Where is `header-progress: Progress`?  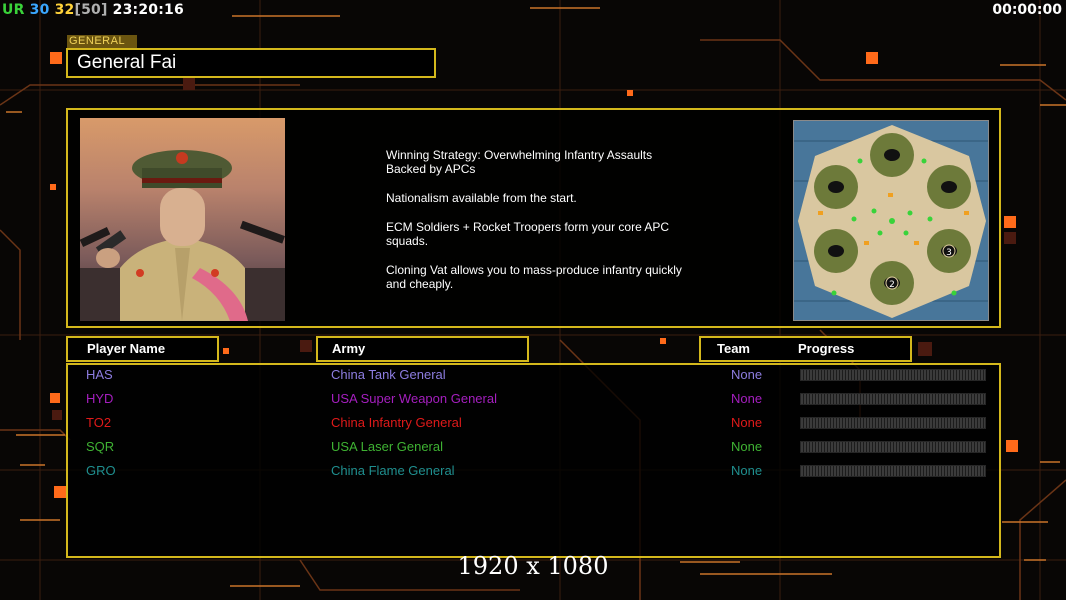 header-progress: Progress is located at coordinates (826, 348).